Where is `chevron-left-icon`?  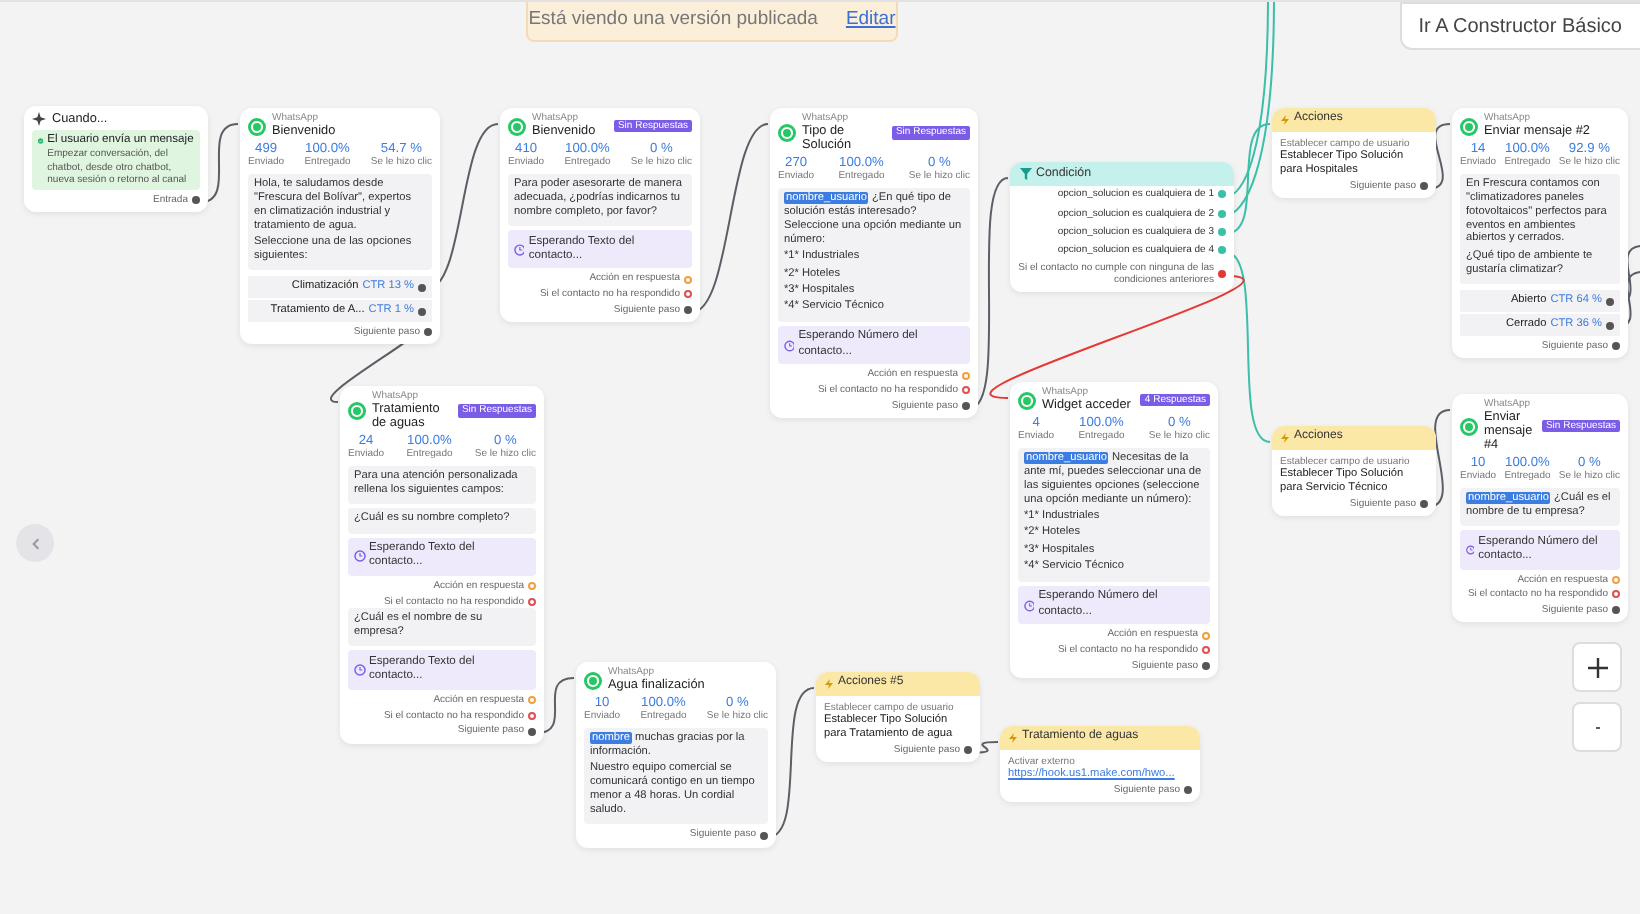
chevron-left-icon is located at coordinates (35, 543).